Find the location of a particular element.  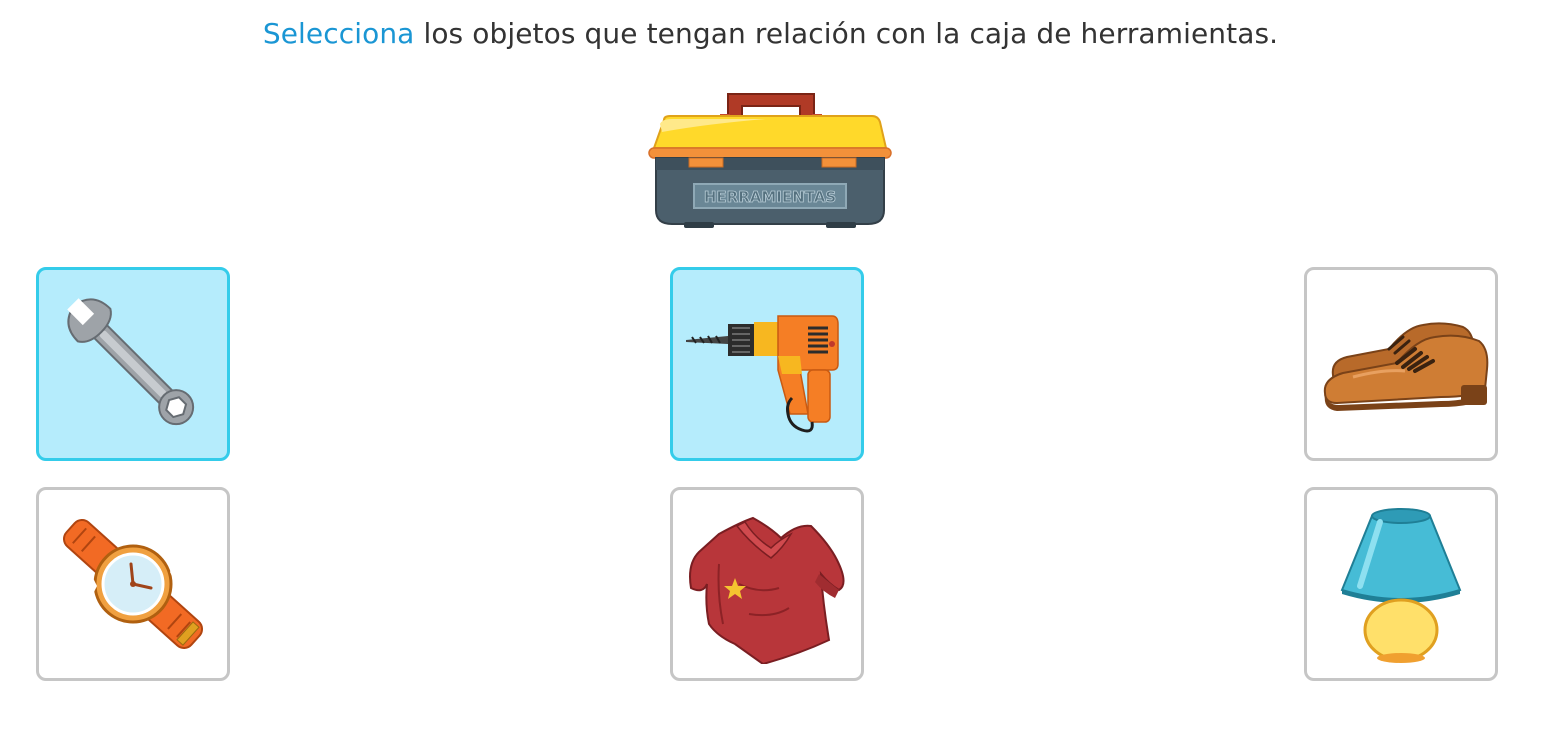

option-card-shoes is located at coordinates (1401, 364).